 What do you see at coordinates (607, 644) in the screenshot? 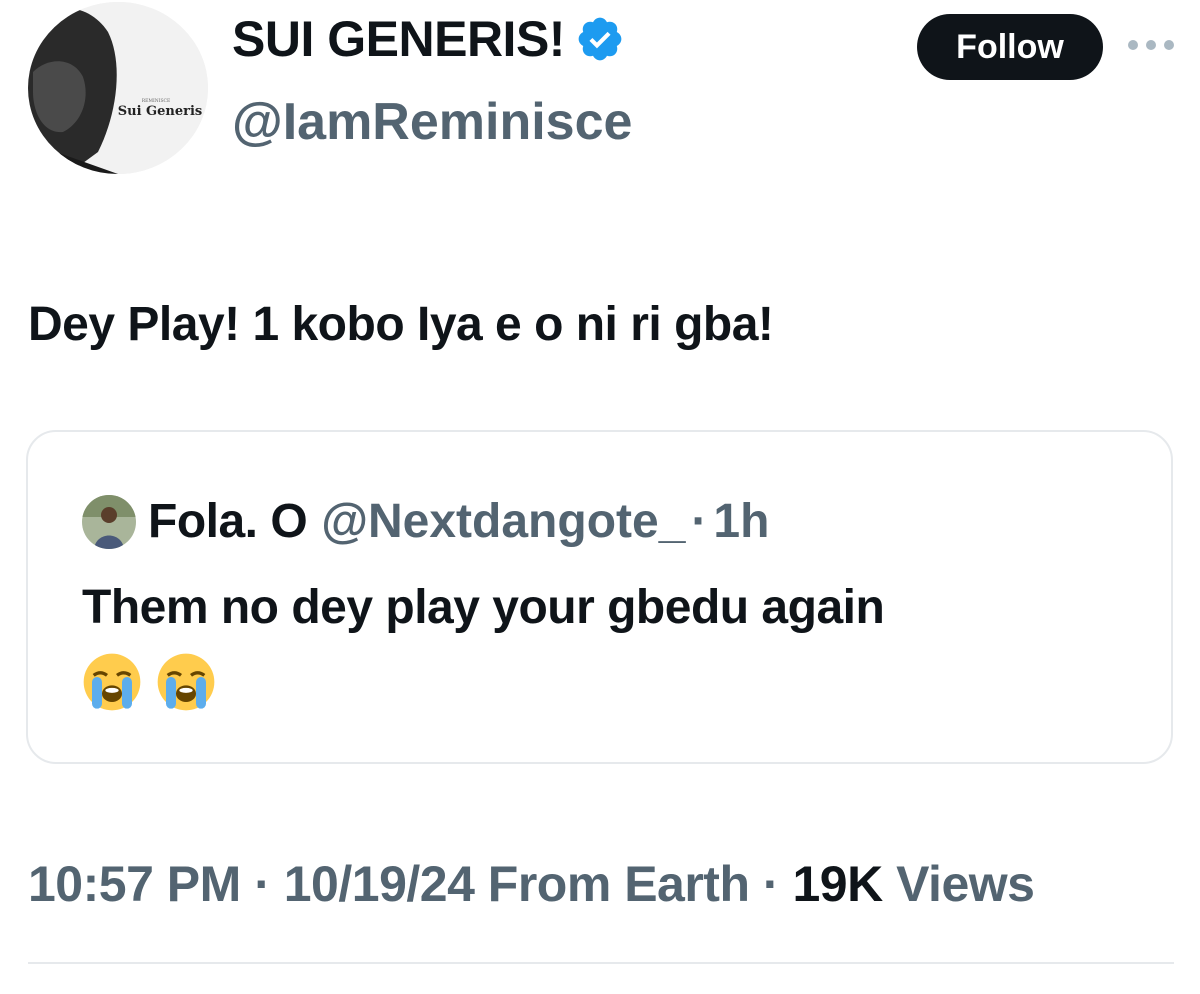
I see `quoted-tweet-text-block: Them no dey play your gbedu again` at bounding box center [607, 644].